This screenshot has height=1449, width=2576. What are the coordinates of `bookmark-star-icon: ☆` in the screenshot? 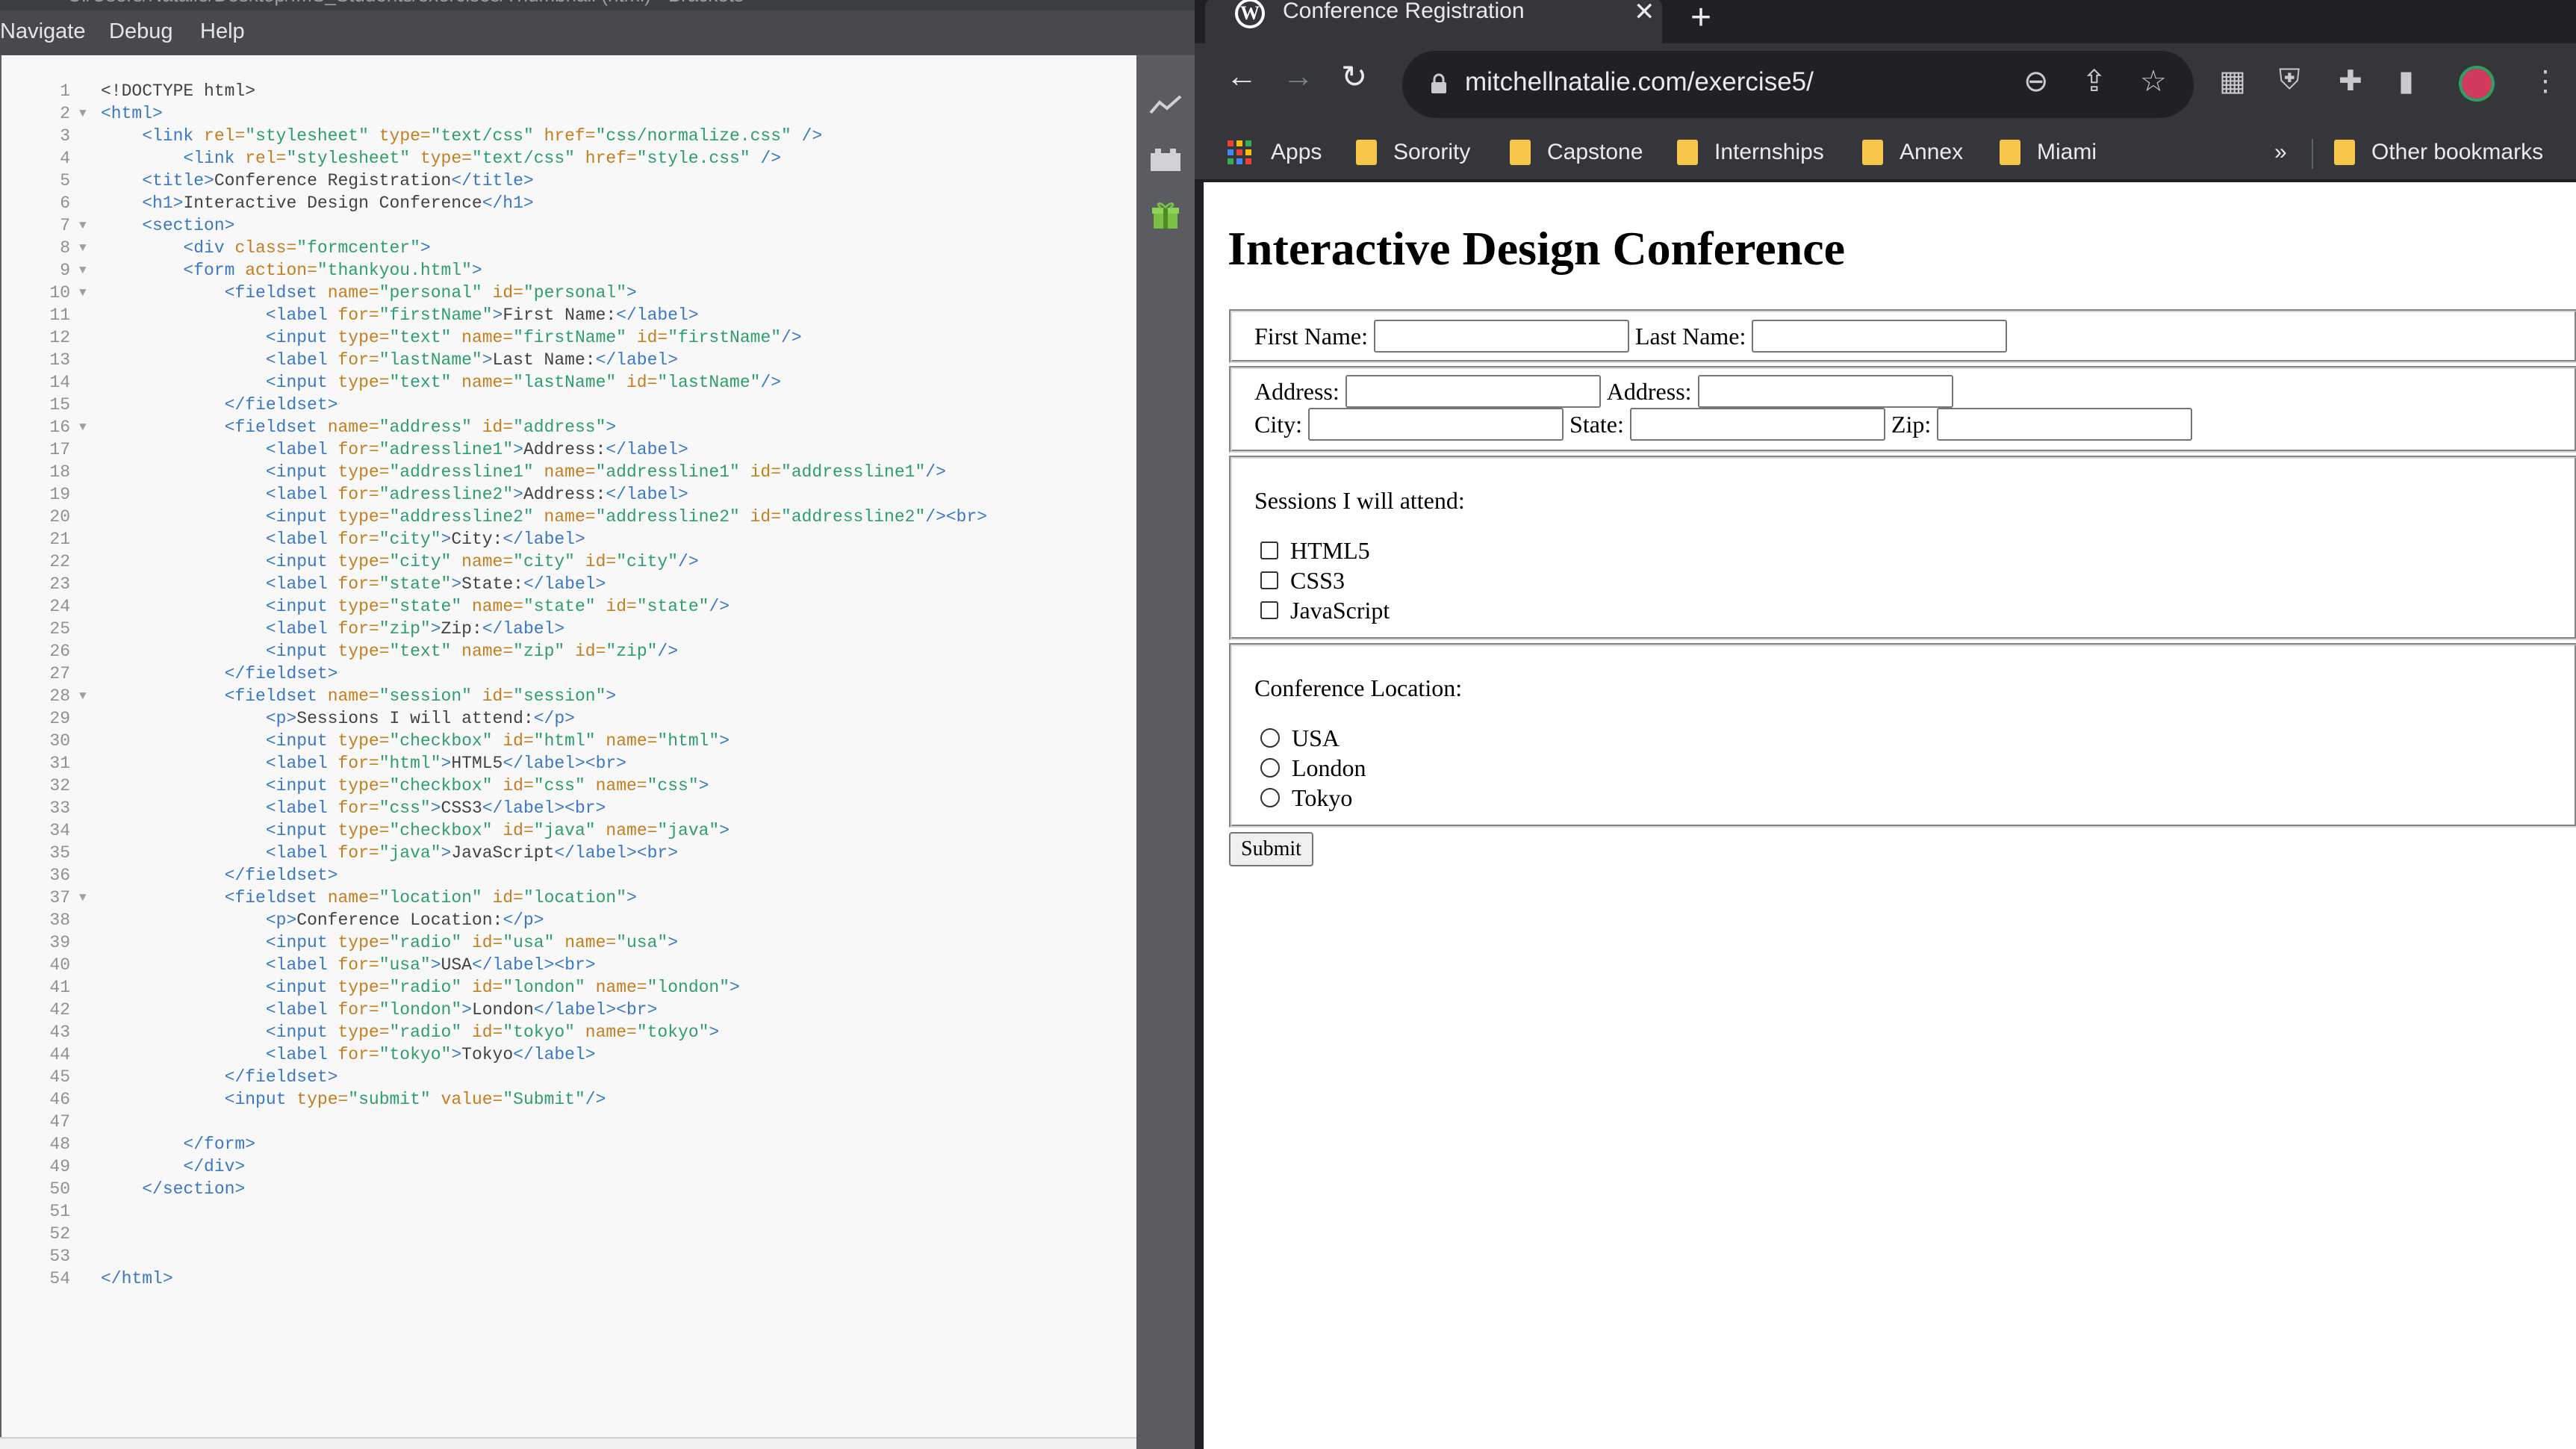 It's located at (2153, 81).